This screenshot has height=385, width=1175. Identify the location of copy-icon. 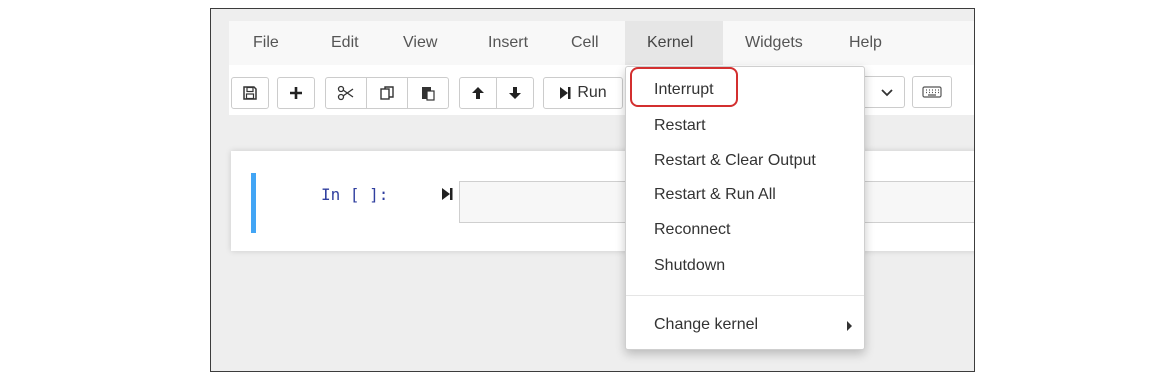
(387, 93).